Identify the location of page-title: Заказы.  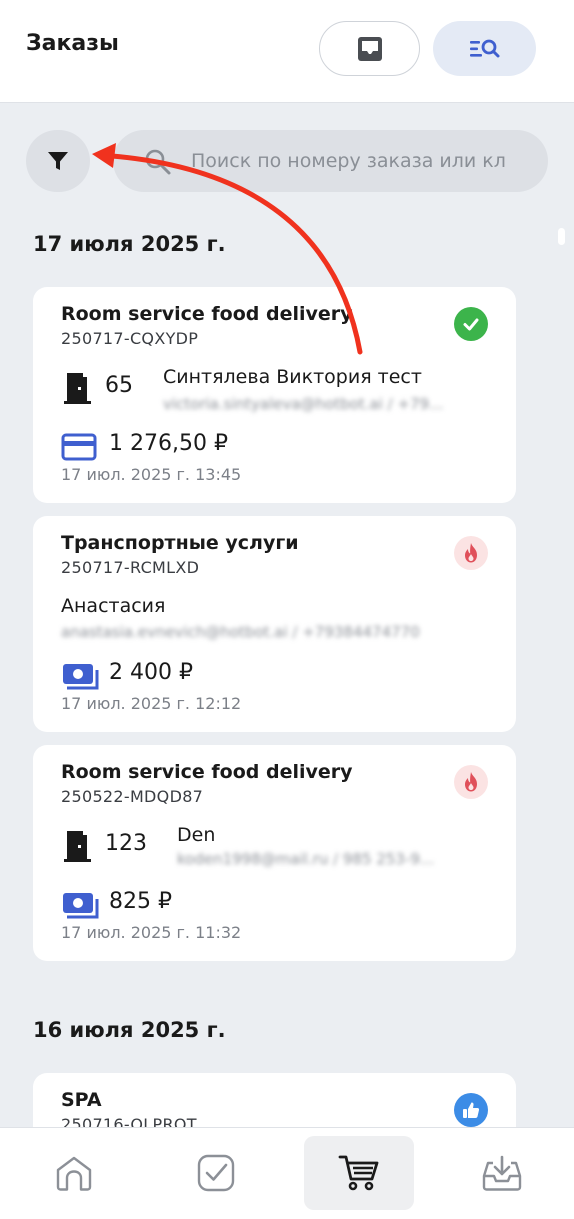
(72, 43).